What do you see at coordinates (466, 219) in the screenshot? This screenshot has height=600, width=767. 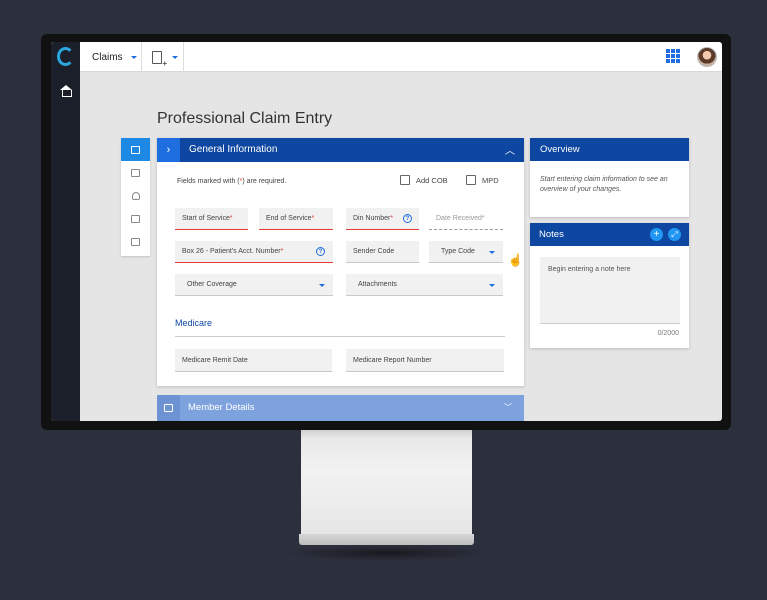 I see `date-received-field: Date Received *` at bounding box center [466, 219].